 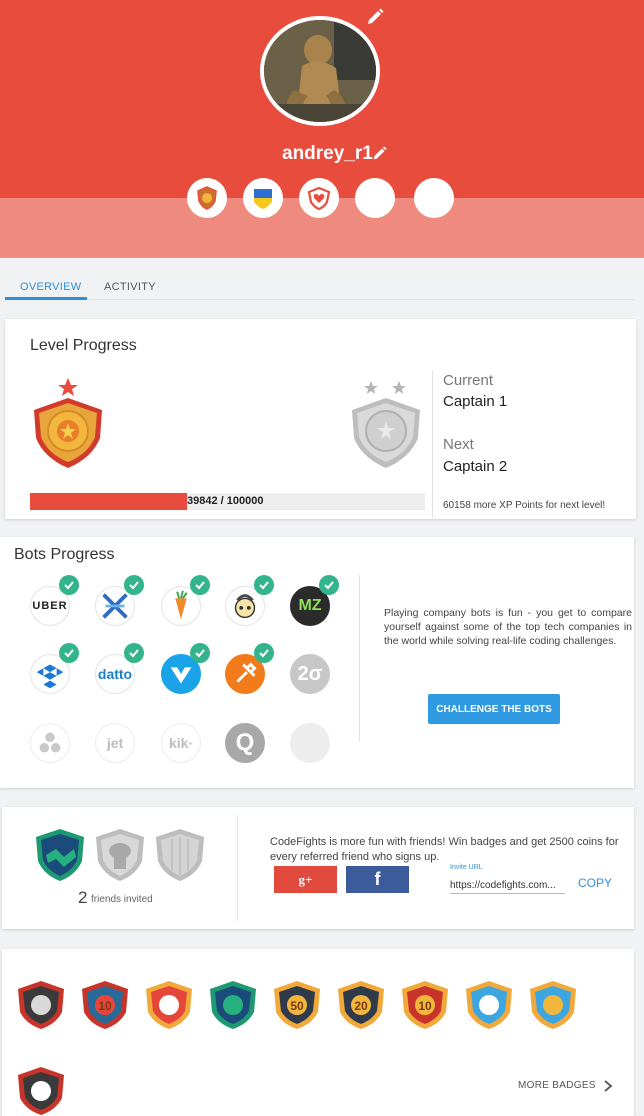 I want to click on fire-badge-icon, so click(x=207, y=198).